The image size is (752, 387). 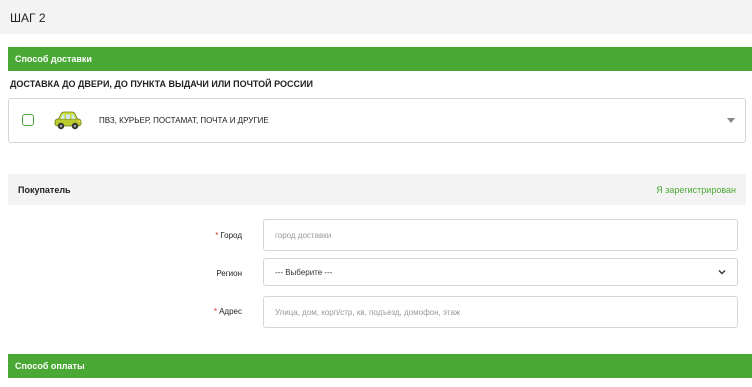 What do you see at coordinates (50, 366) in the screenshot?
I see `payment-section-title: Способ оплаты` at bounding box center [50, 366].